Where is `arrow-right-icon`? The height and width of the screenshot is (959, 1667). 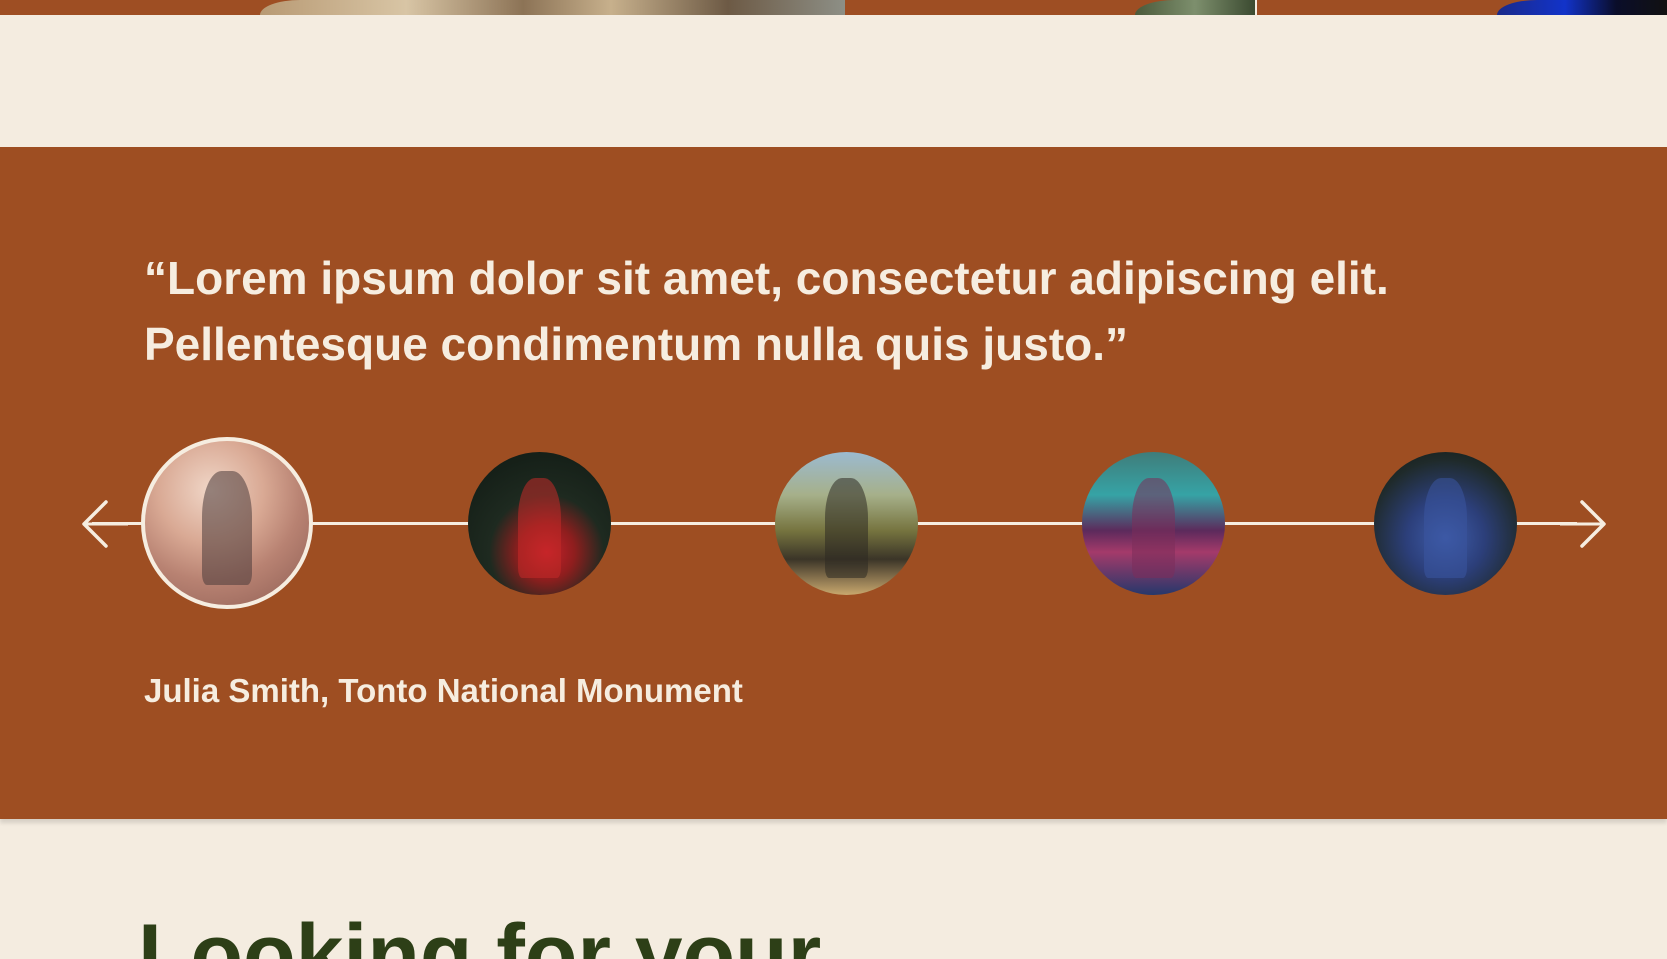
arrow-right-icon is located at coordinates (1583, 524).